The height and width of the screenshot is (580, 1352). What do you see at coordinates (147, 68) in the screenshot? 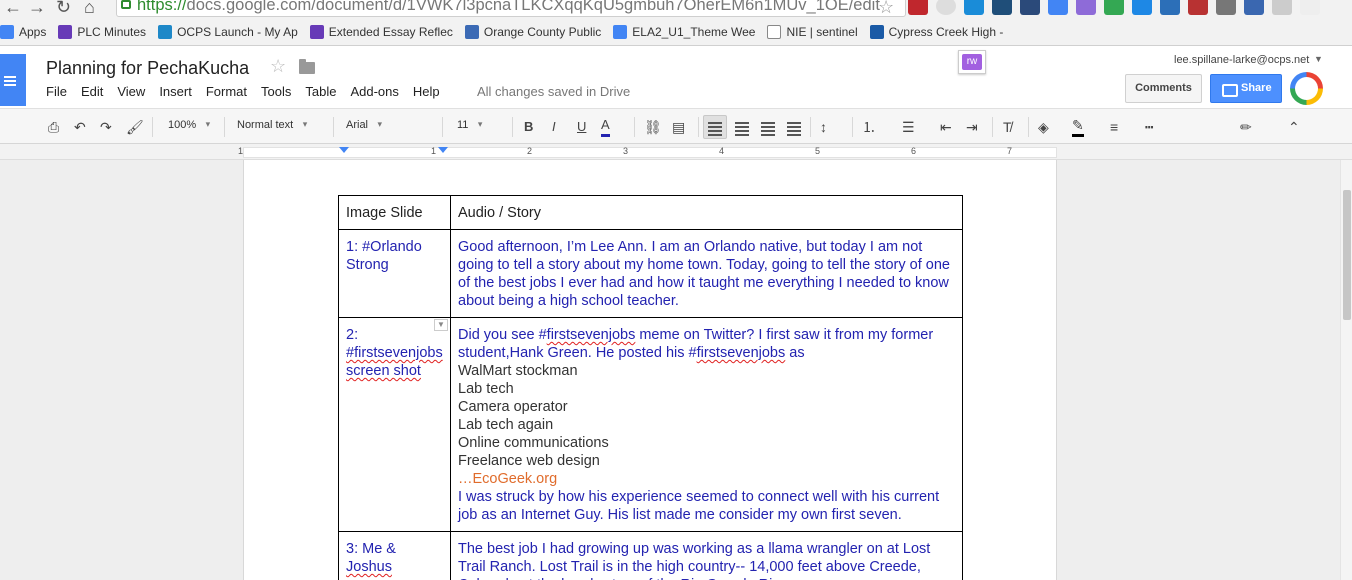
I see `doc-title: Planning for PechaKucha` at bounding box center [147, 68].